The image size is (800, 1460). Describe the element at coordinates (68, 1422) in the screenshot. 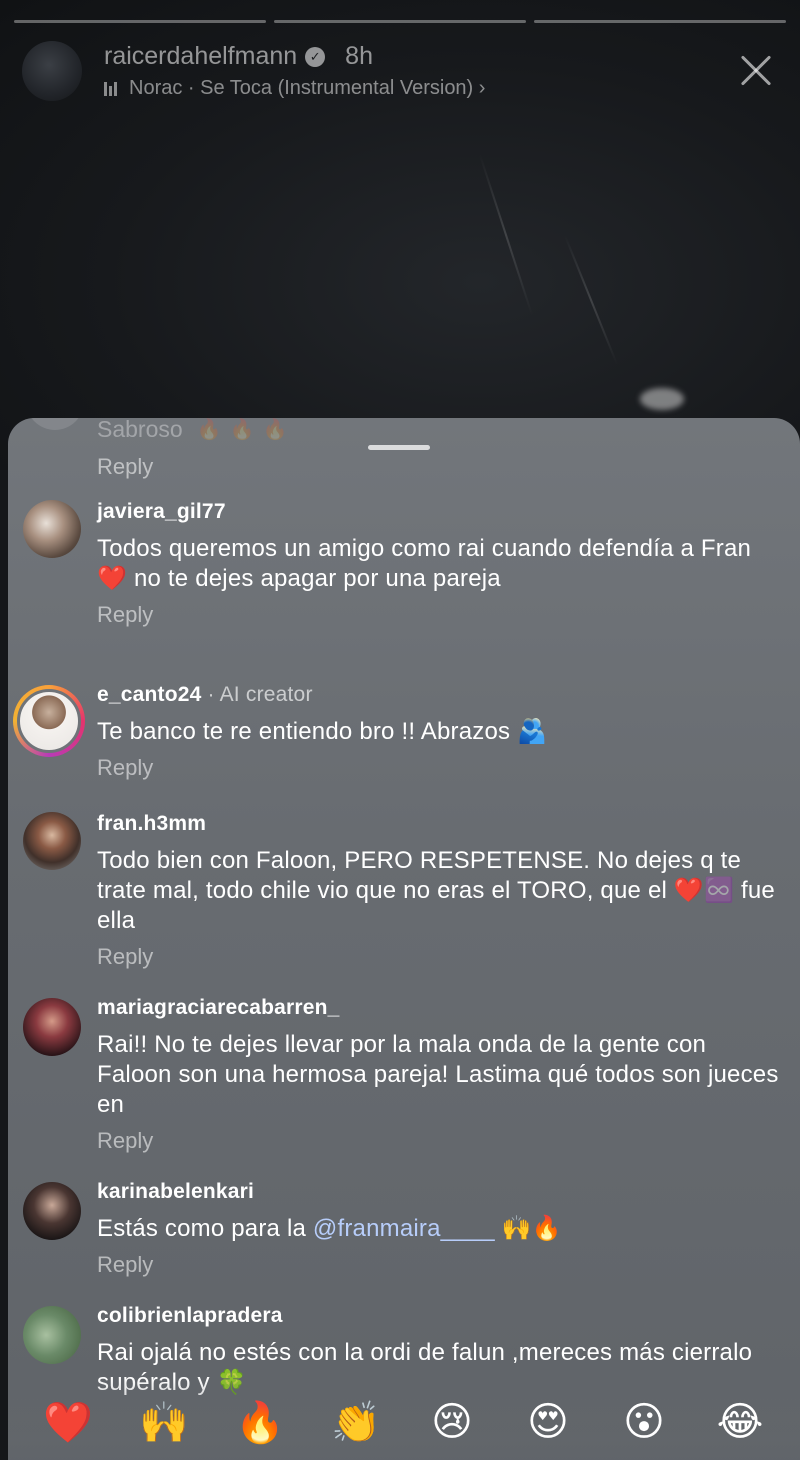

I see `heart-reaction-icon: ❤️` at that location.